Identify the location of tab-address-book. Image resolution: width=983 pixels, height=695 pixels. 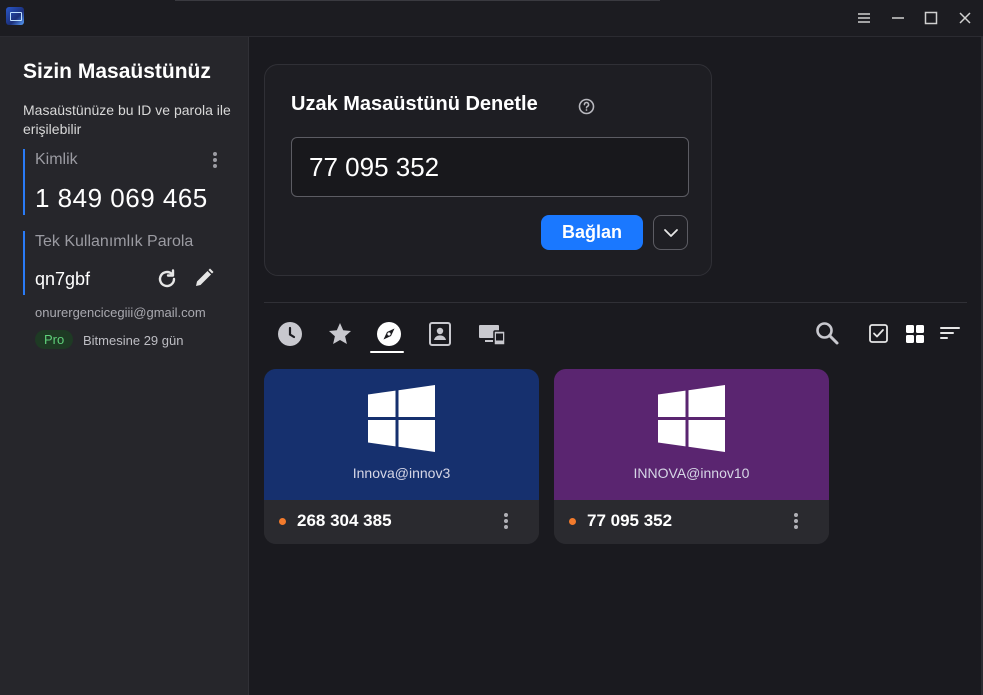
(439, 335).